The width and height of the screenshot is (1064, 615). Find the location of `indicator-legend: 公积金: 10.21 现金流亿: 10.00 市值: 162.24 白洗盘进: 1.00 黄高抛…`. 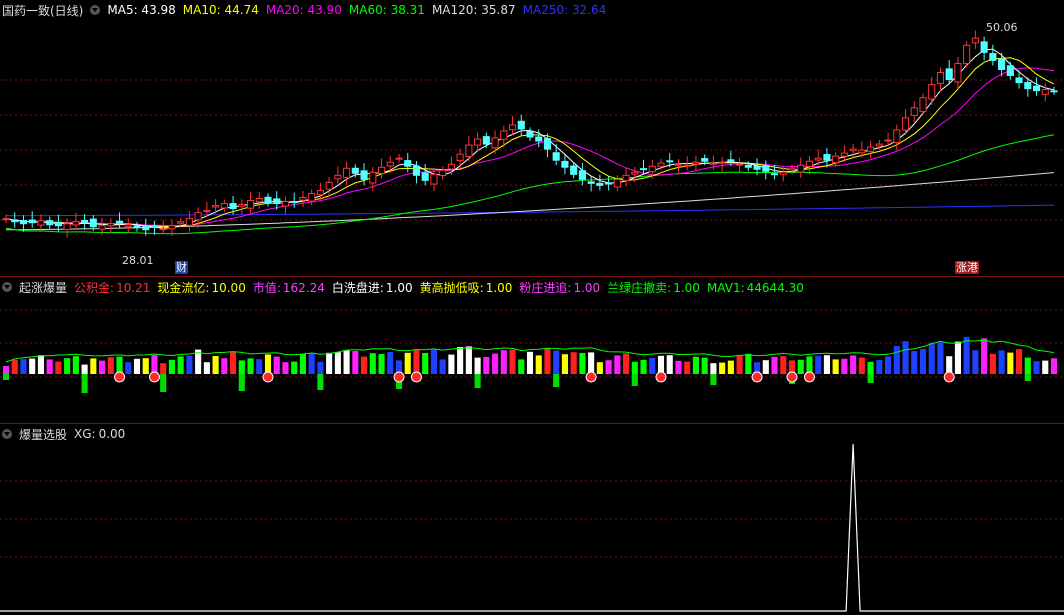

indicator-legend: 公积金: 10.21 现金流亿: 10.00 市值: 162.24 白洗盘进: 1.00 黄高抛… is located at coordinates (442, 287).